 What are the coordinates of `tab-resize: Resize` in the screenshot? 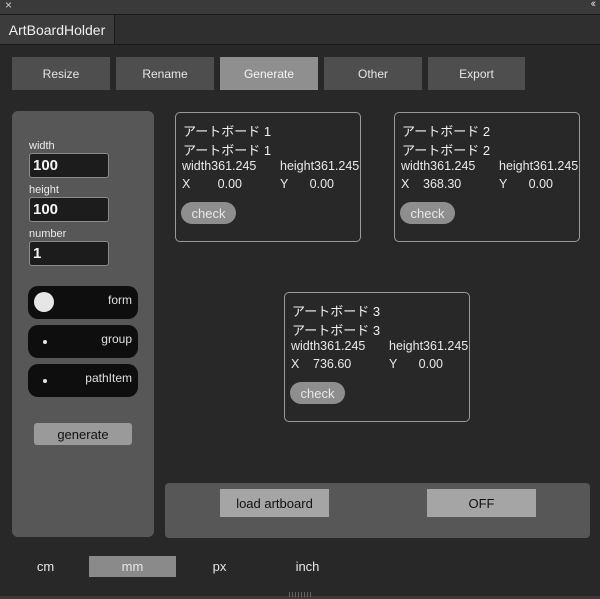 It's located at (61, 73).